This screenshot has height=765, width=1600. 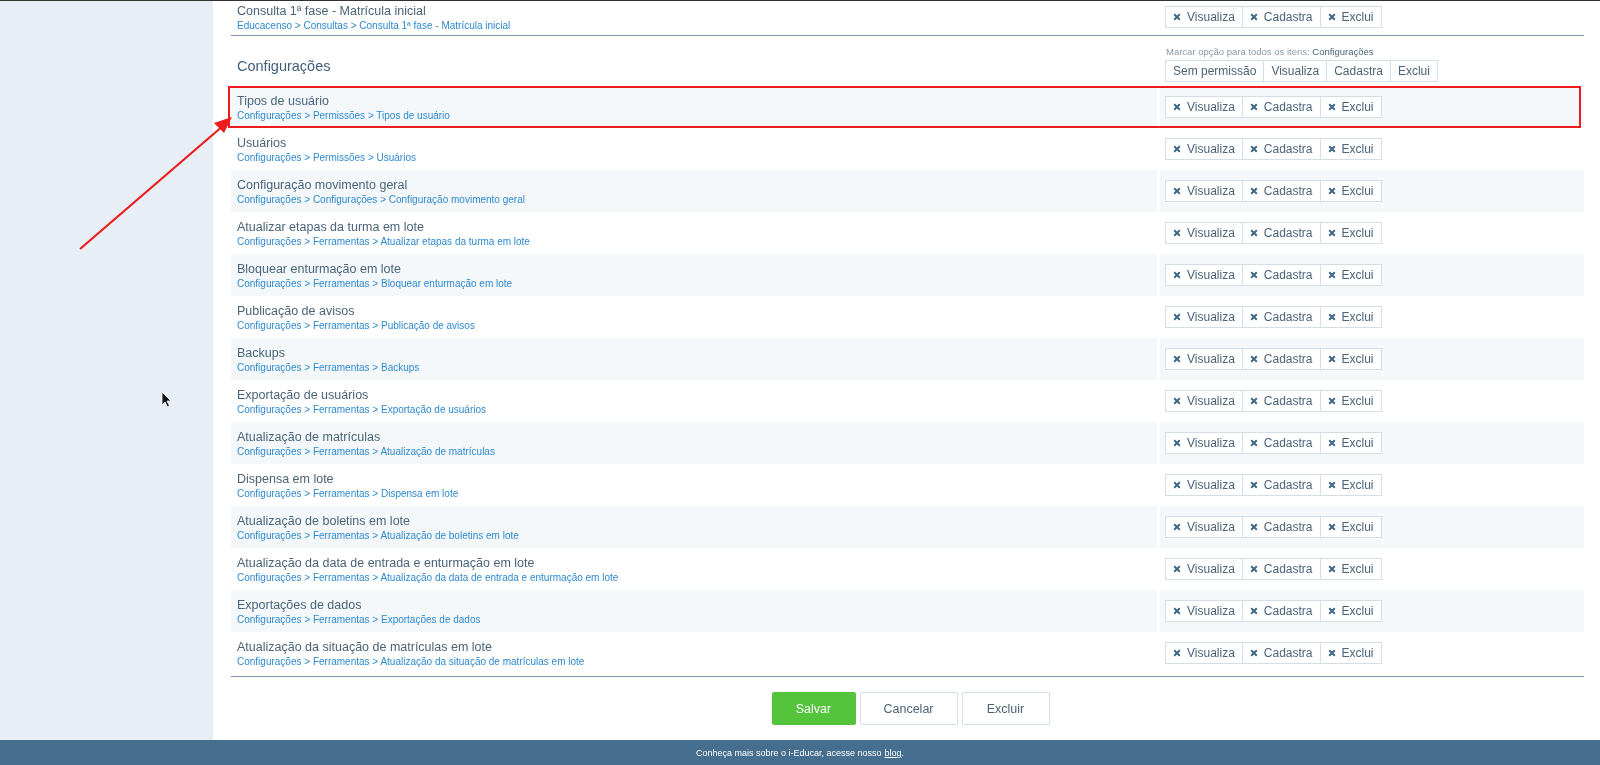 I want to click on bulk-option-button: Cadastra, so click(x=1358, y=71).